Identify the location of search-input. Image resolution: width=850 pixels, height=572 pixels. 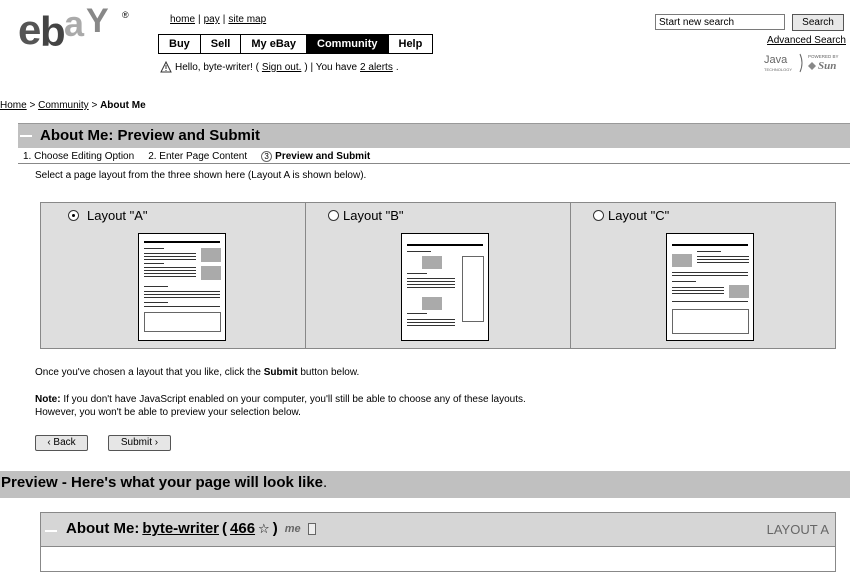
(720, 22).